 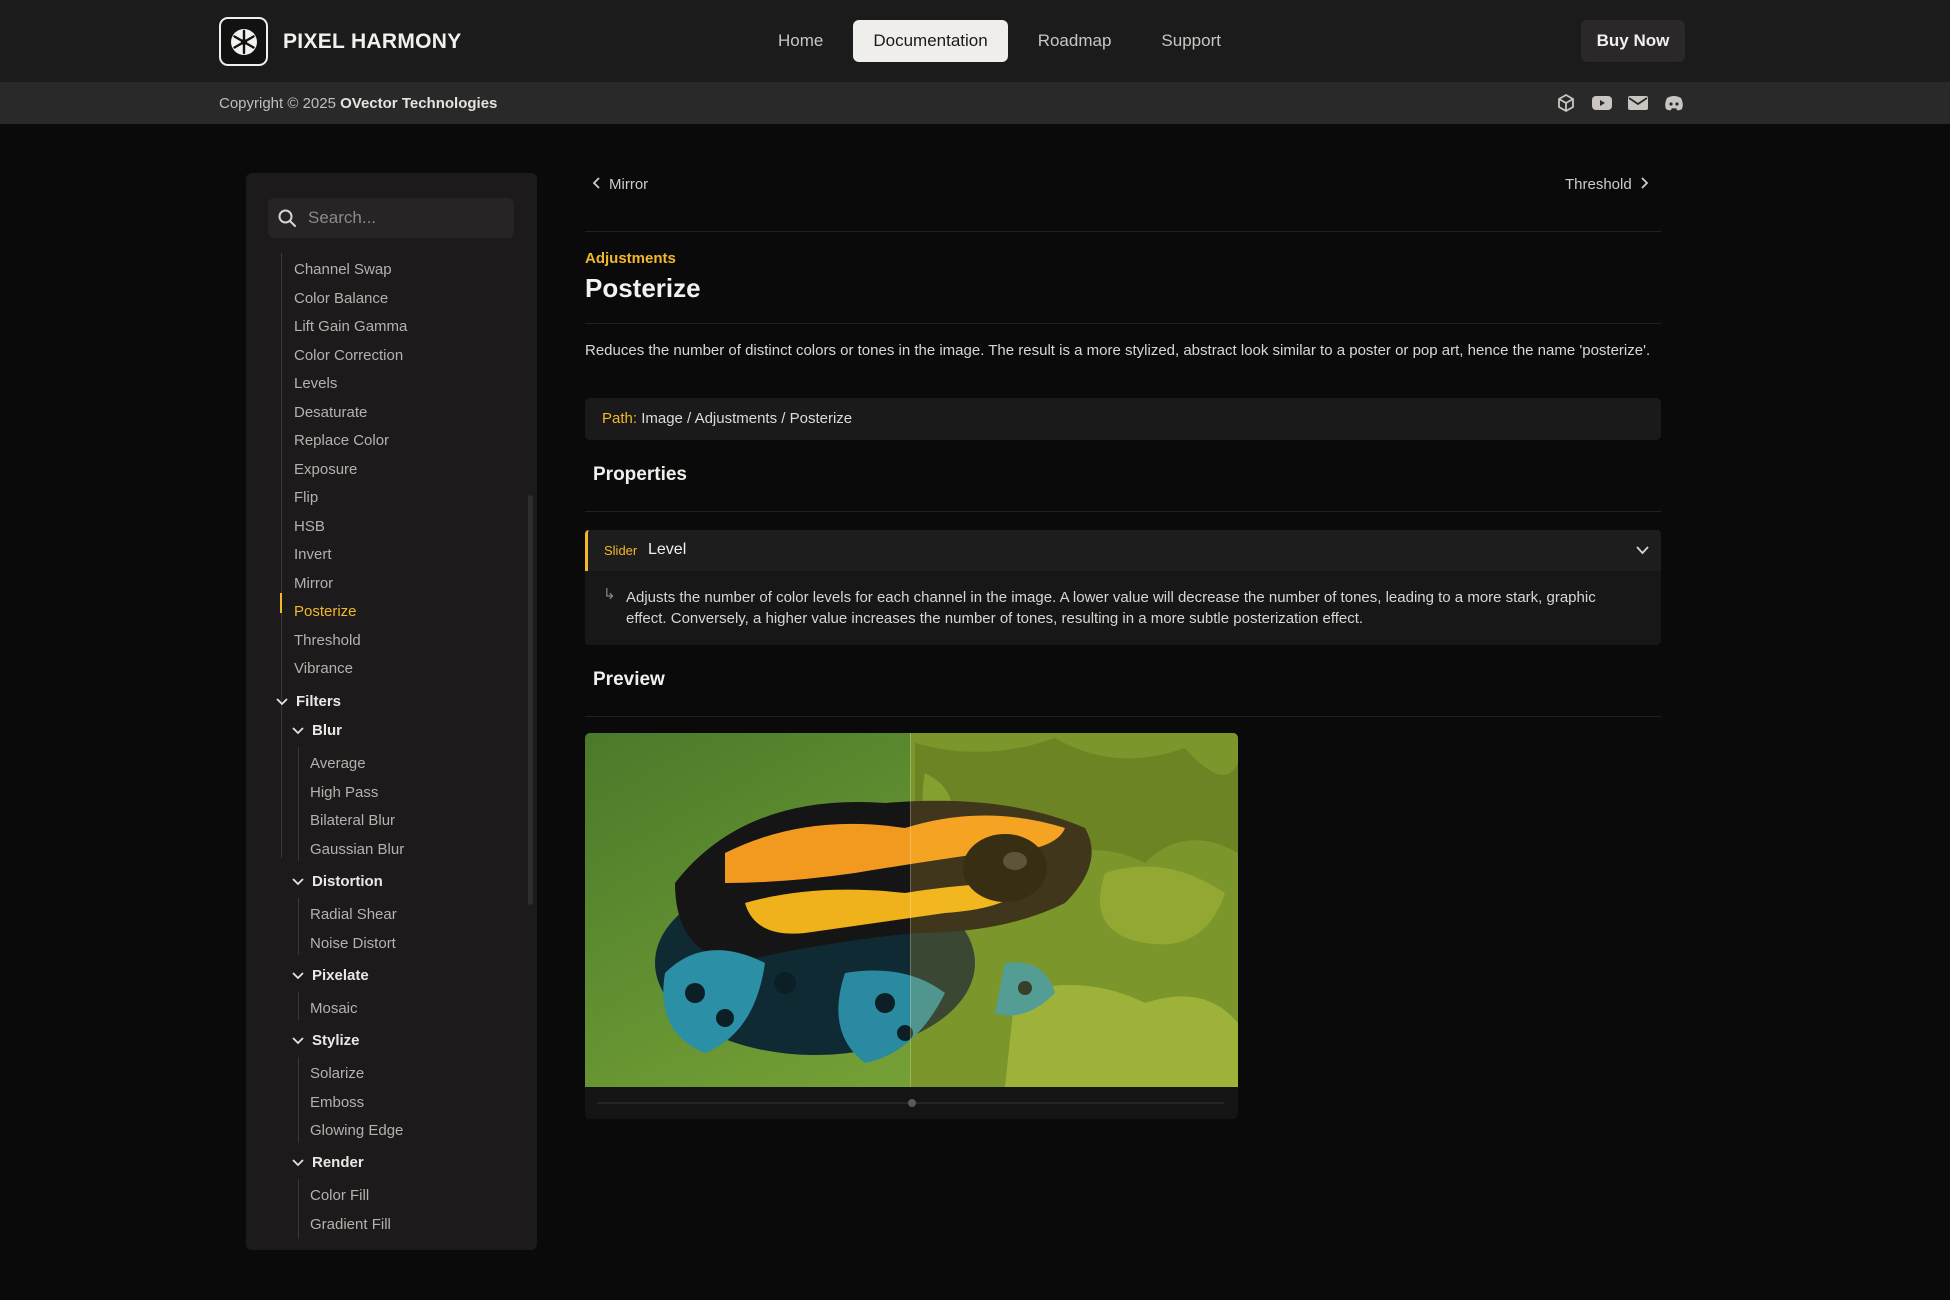 What do you see at coordinates (243, 41) in the screenshot?
I see `logo-icon` at bounding box center [243, 41].